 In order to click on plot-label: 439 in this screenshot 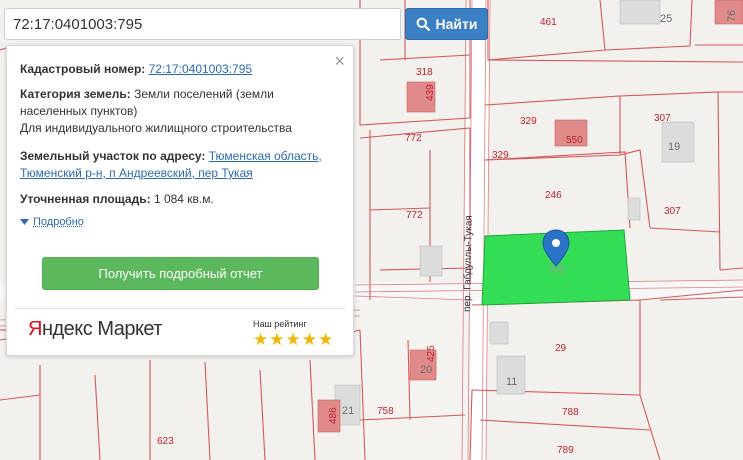, I will do `click(430, 92)`.